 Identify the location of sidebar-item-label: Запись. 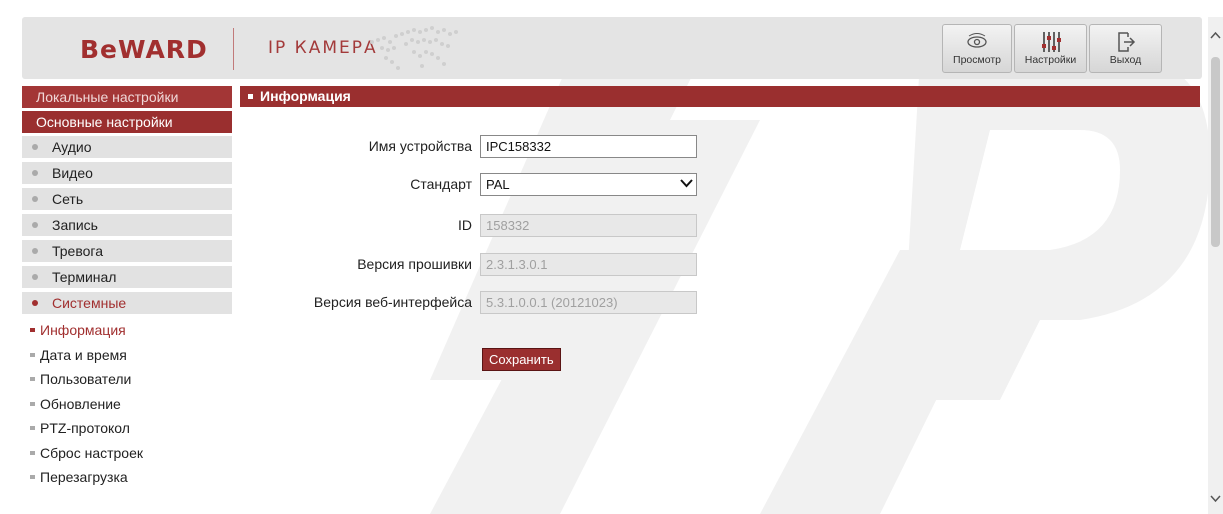
(75, 225).